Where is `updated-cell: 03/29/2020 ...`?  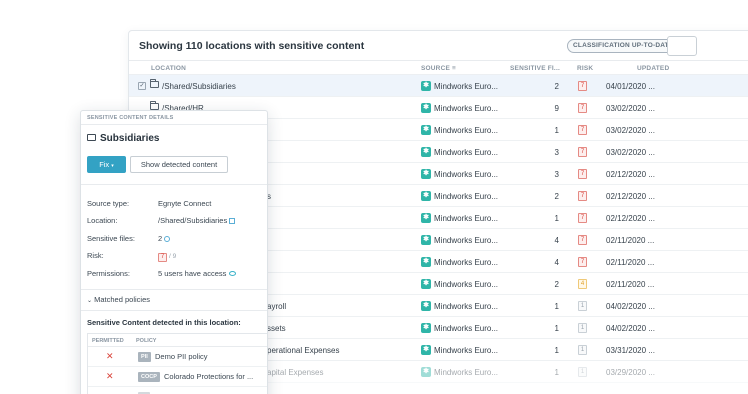 updated-cell: 03/29/2020 ... is located at coordinates (630, 372).